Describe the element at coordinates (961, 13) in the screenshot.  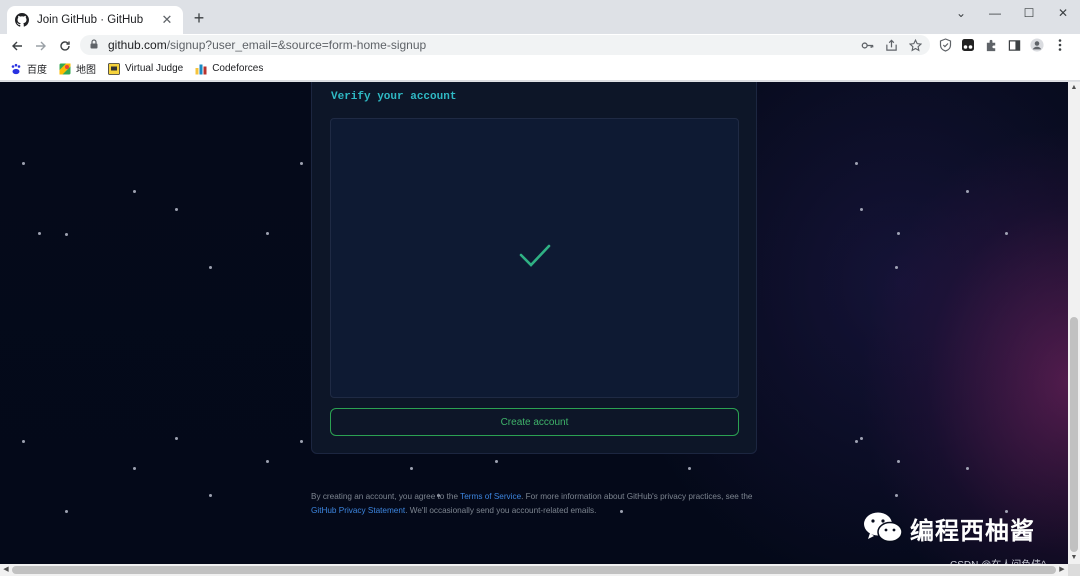
I see `tab-search-chevron-icon: ⌄` at that location.